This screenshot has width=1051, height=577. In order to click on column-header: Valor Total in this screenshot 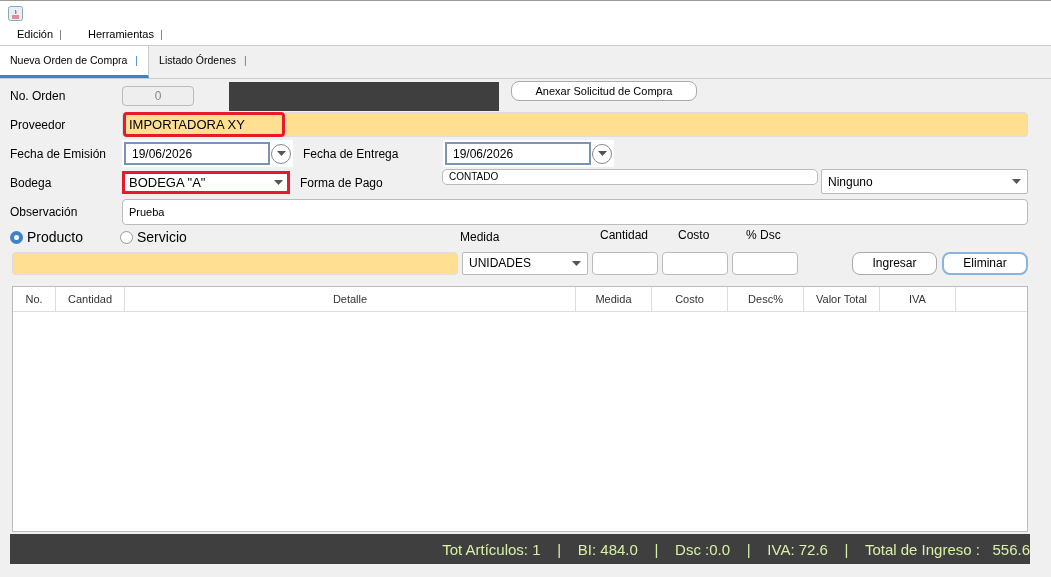, I will do `click(842, 299)`.